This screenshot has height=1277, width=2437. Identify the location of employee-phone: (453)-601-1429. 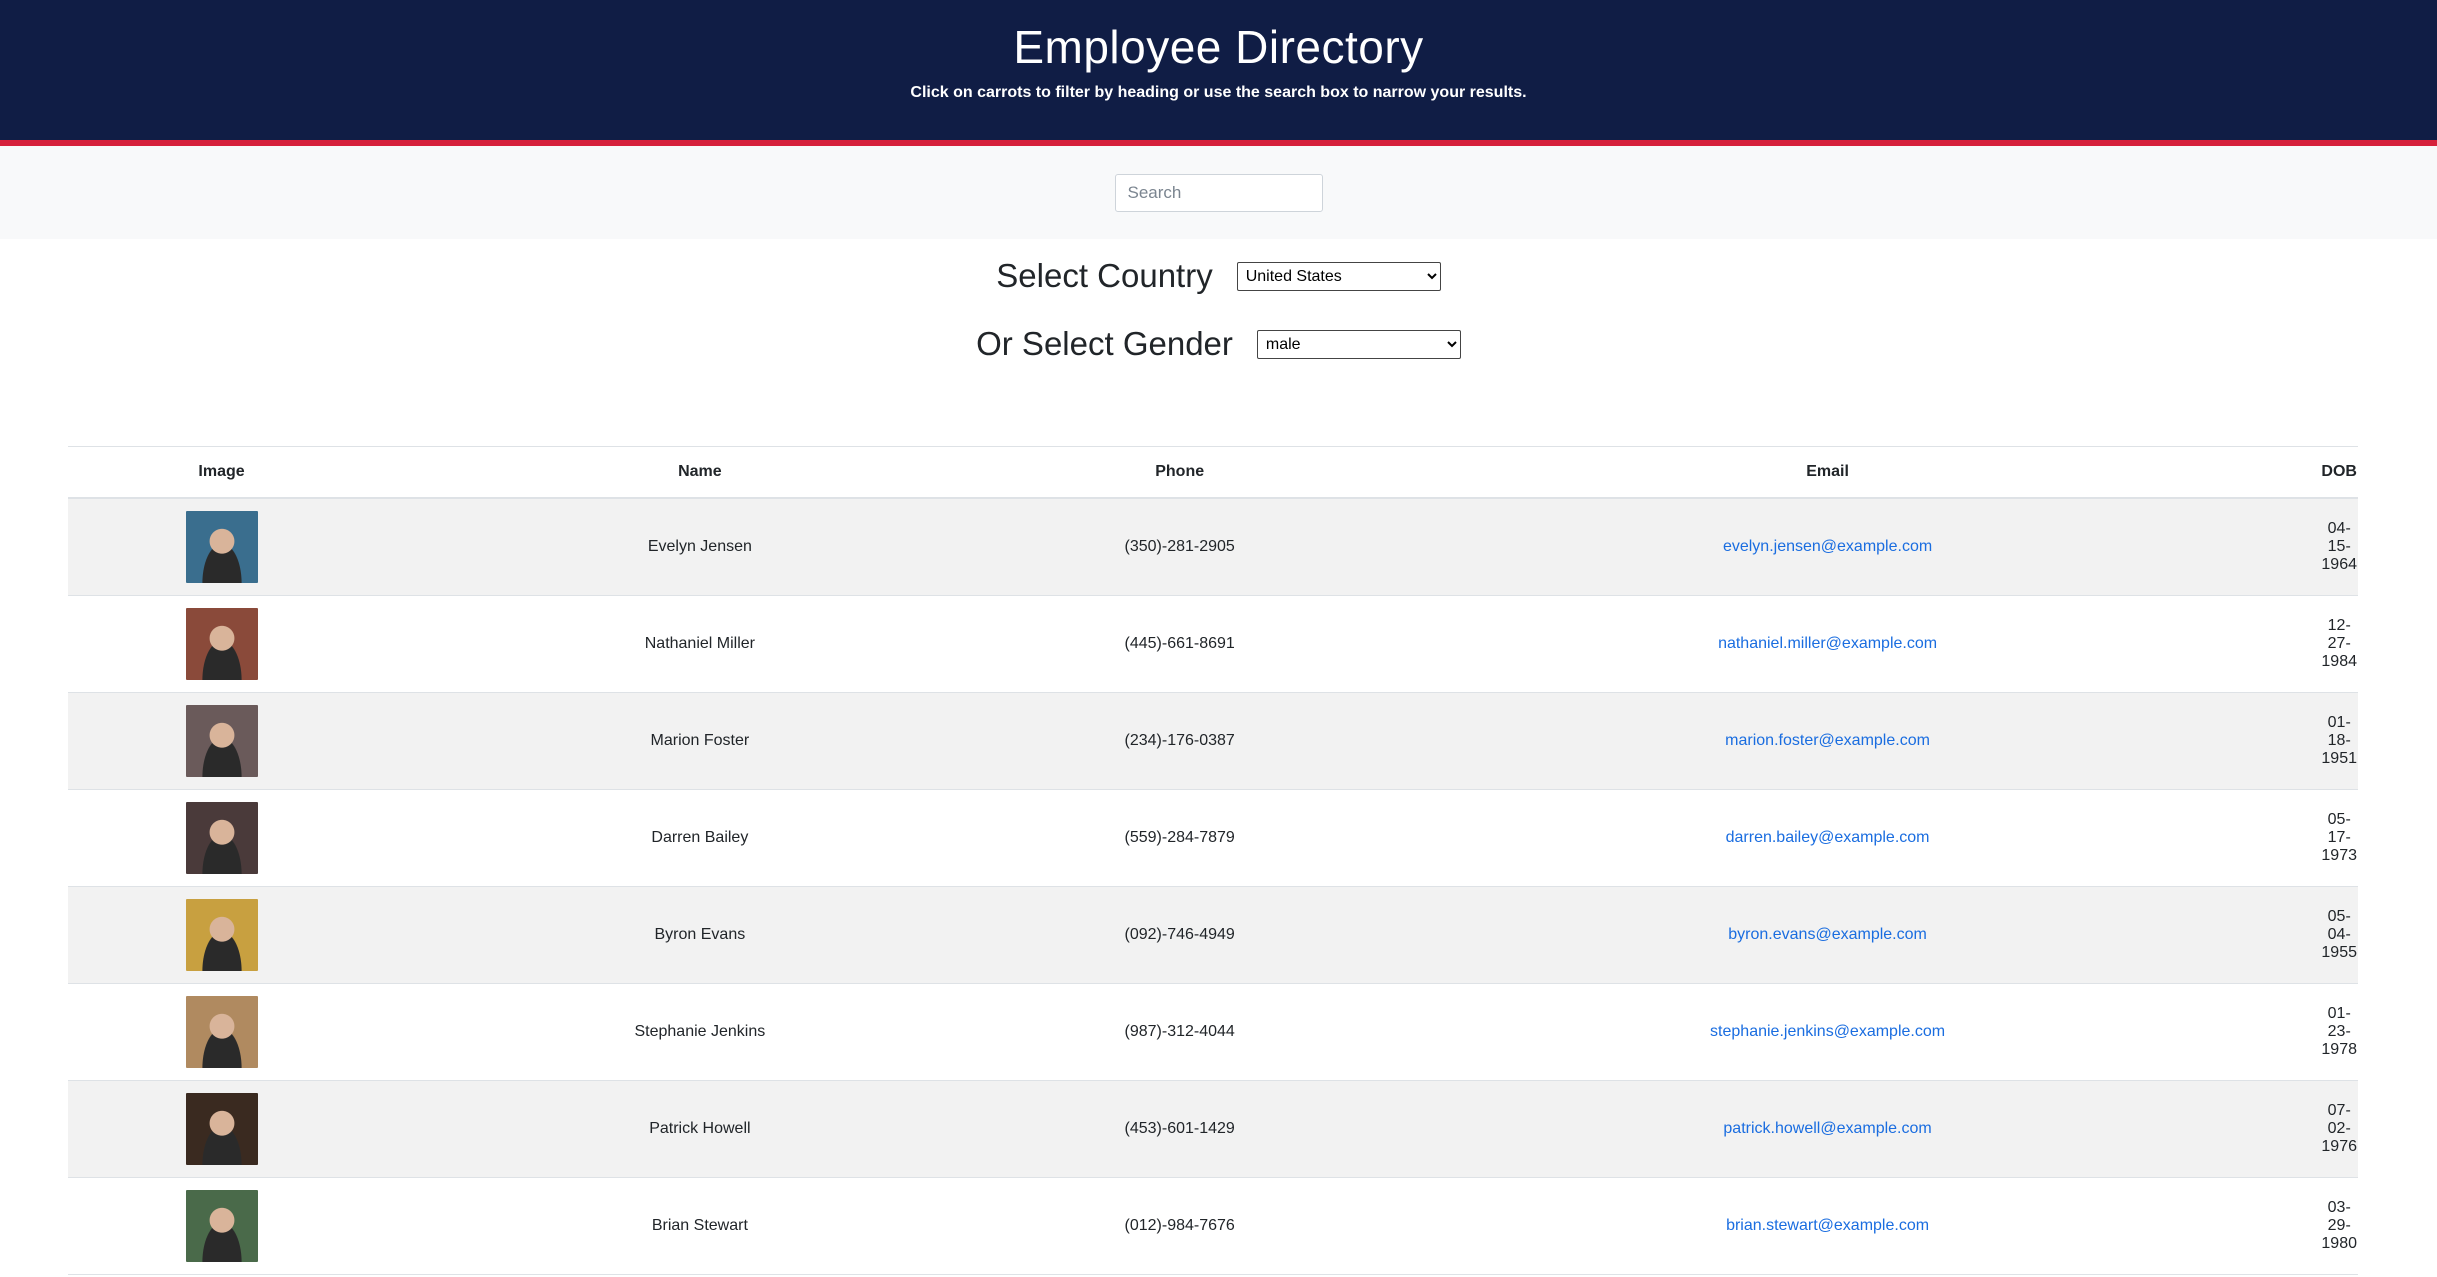
(1179, 1128).